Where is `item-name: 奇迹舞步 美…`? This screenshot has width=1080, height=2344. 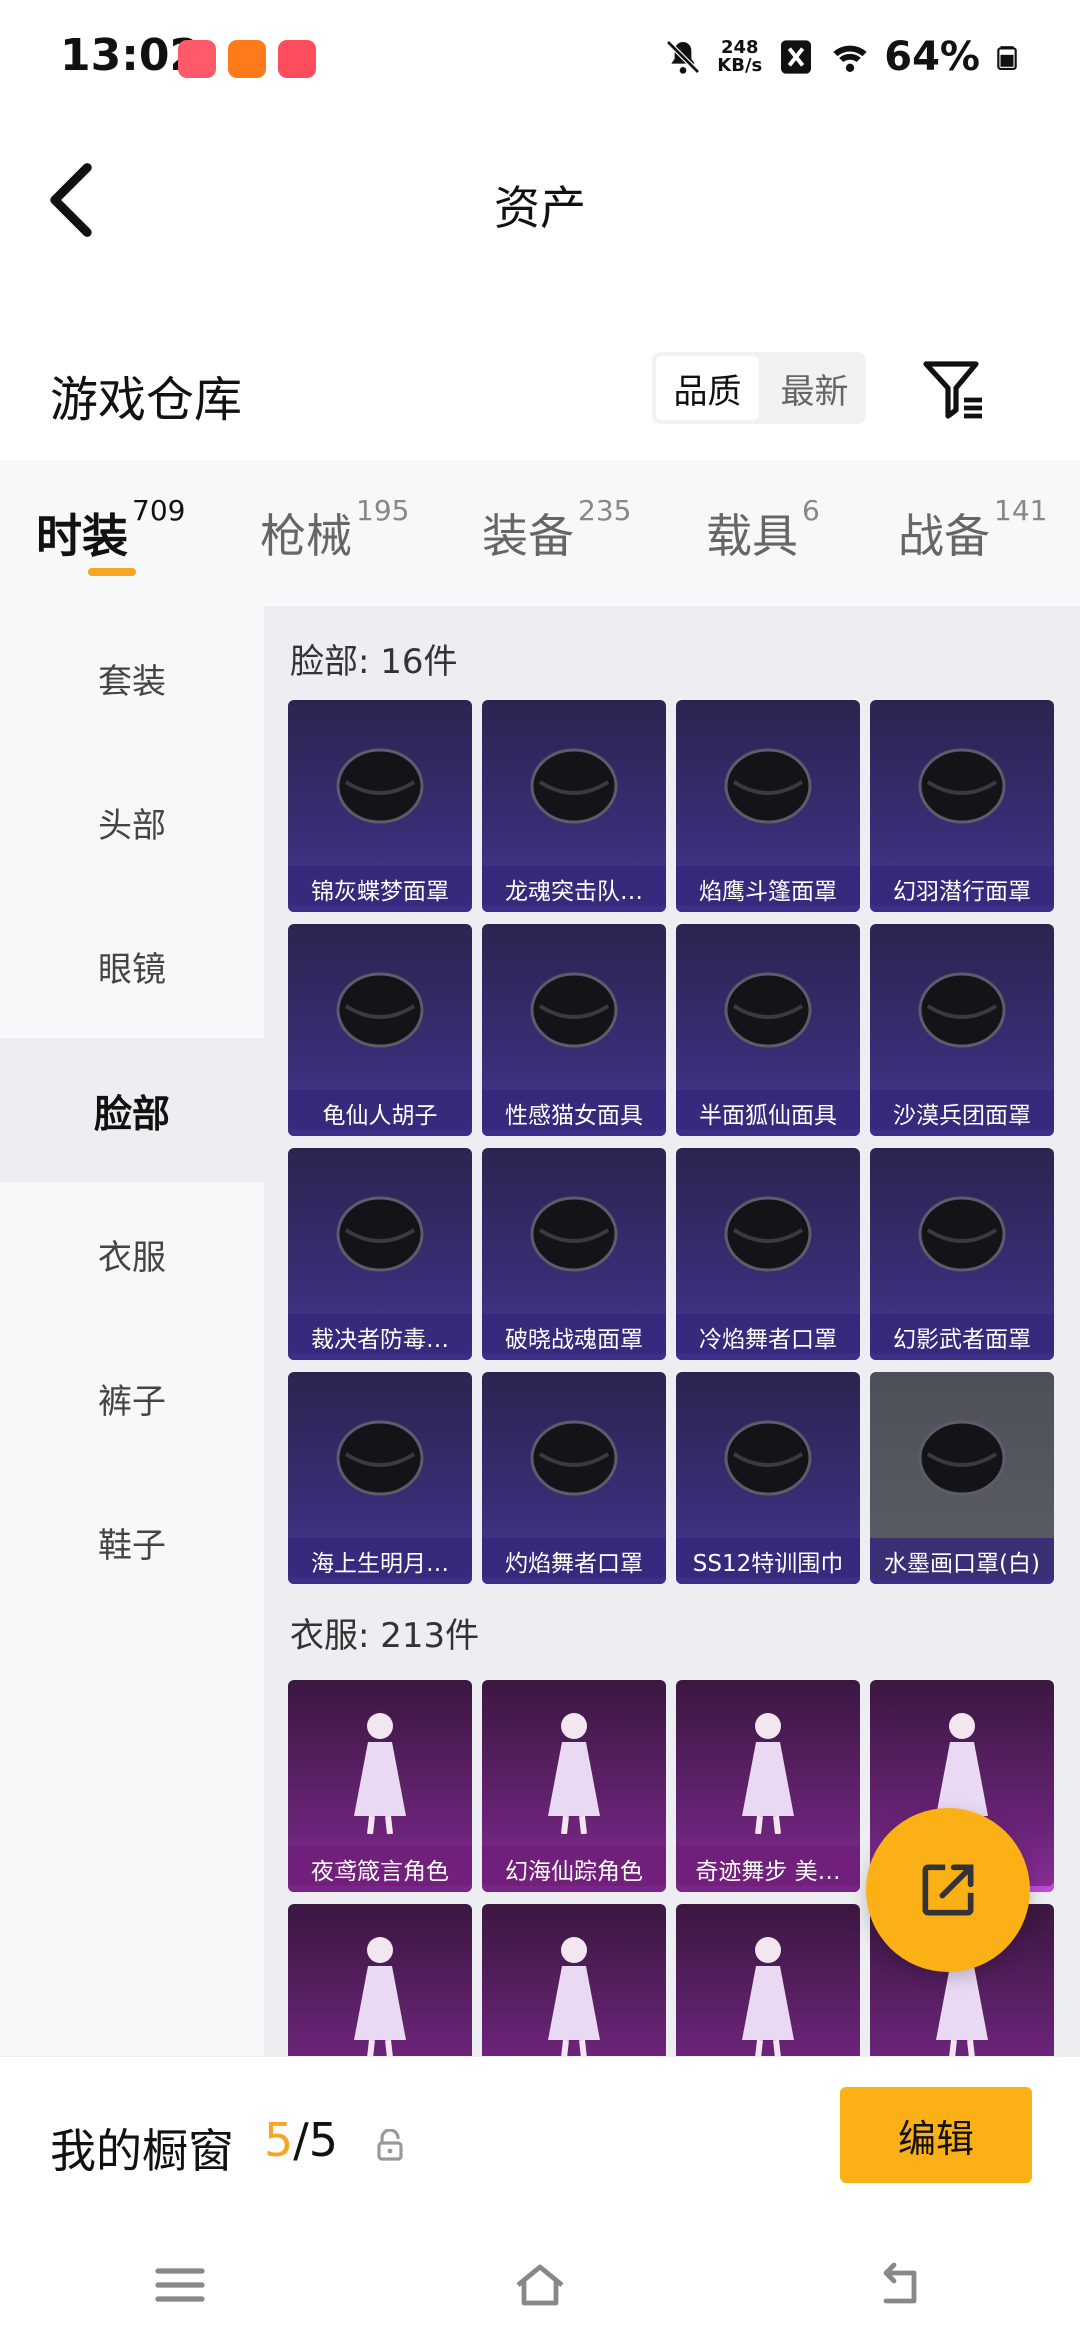
item-name: 奇迹舞步 美… is located at coordinates (768, 1869).